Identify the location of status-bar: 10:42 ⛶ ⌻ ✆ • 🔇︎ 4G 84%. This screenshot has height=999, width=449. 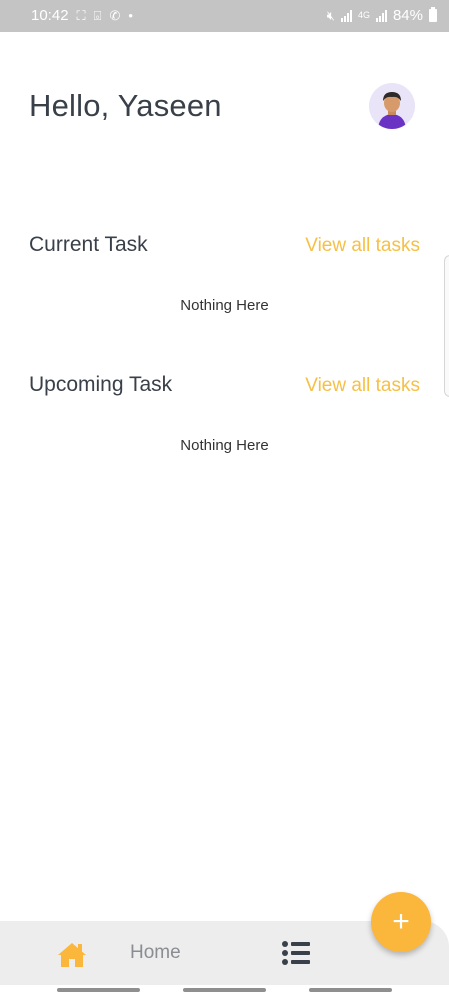
(224, 16).